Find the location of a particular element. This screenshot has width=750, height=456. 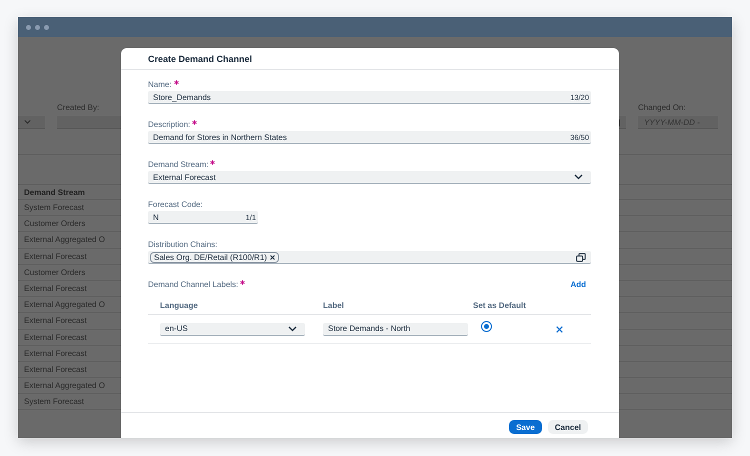

dropdown-field: en-US is located at coordinates (232, 329).